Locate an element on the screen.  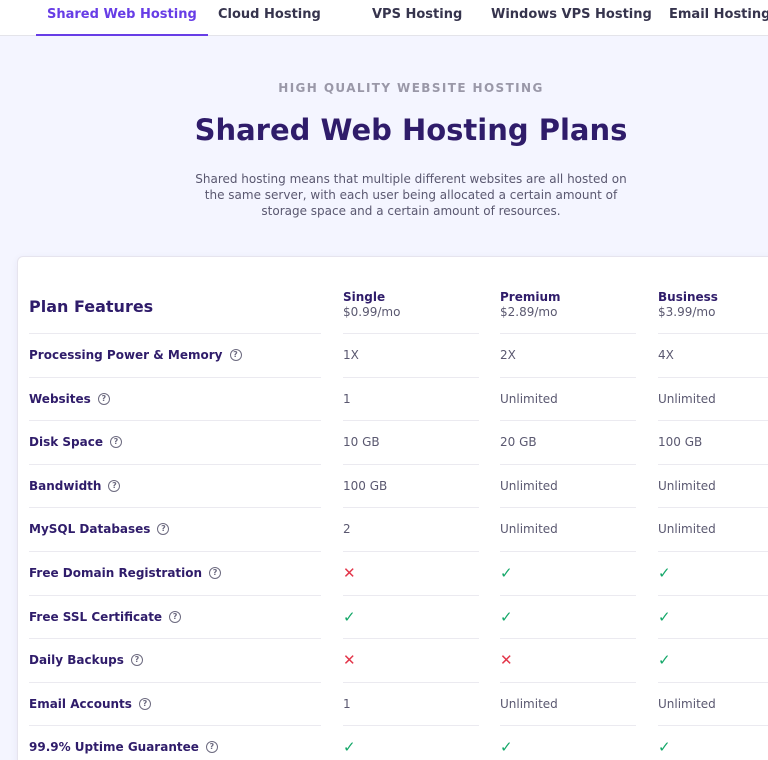
plan-features-heading: Plan Features is located at coordinates (91, 306).